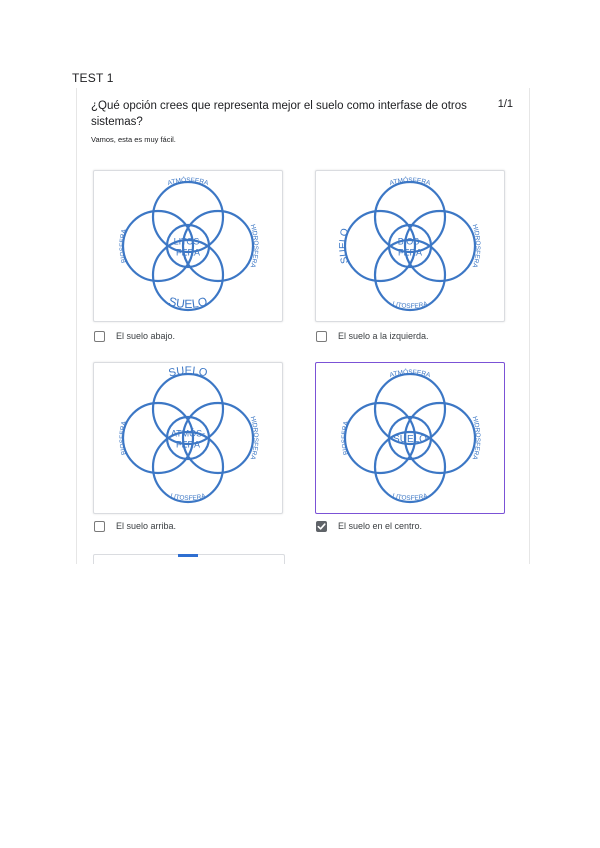 This screenshot has height=848, width=600. I want to click on option-2-label: El suelo a la izquierda., so click(383, 336).